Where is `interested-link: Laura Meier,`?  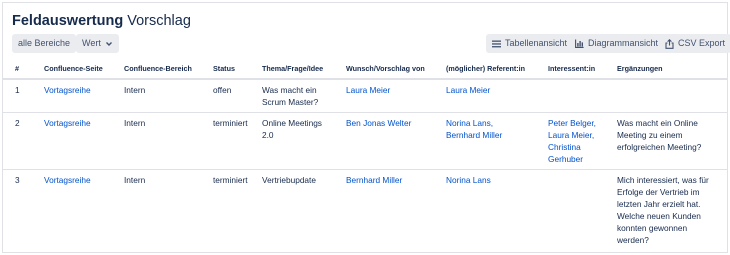 interested-link: Laura Meier, is located at coordinates (572, 135).